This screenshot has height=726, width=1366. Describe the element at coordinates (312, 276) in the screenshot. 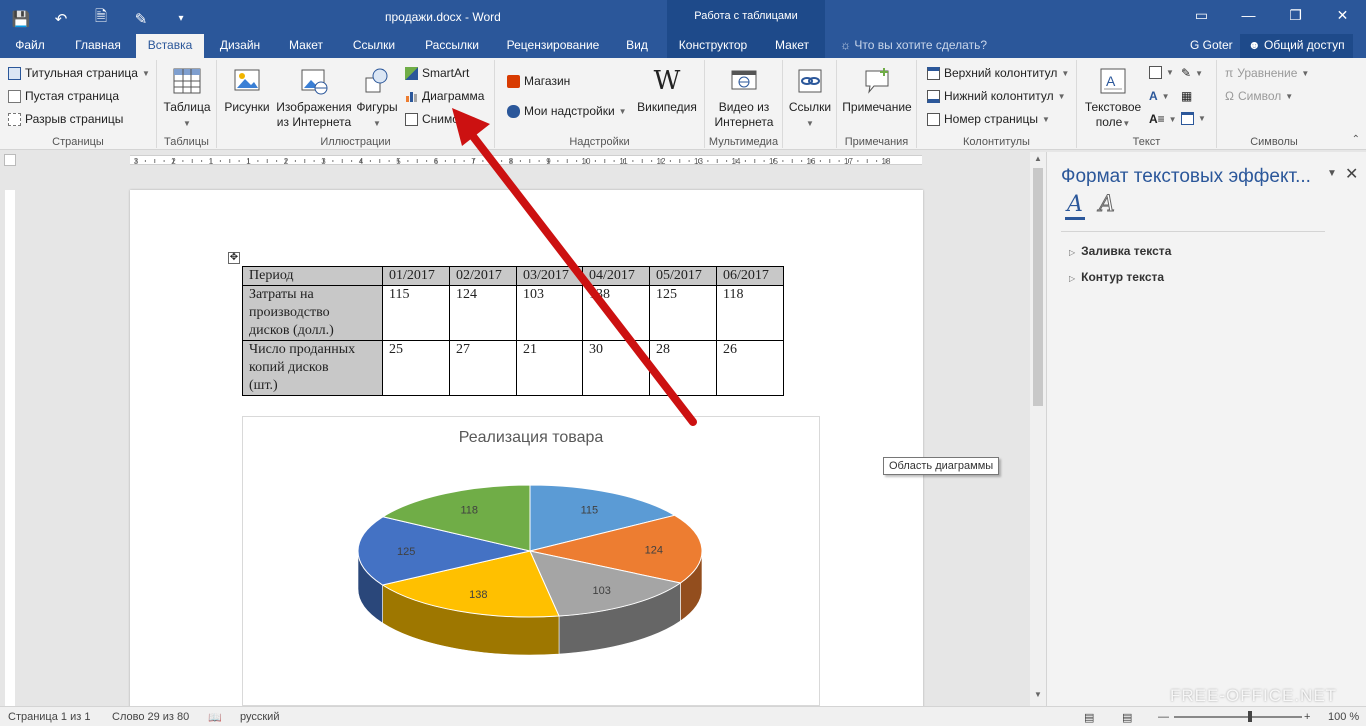

I see `table-header-cell: Период` at that location.